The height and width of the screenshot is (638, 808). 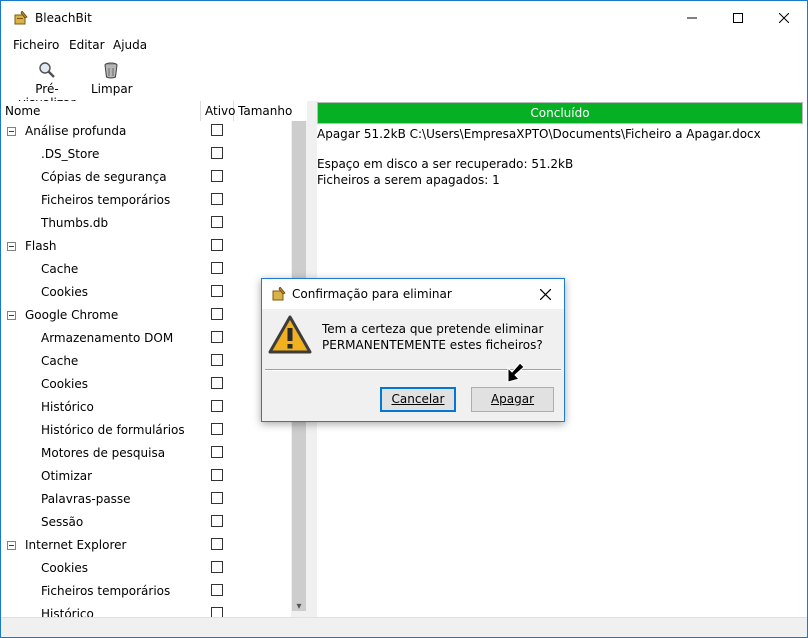 I want to click on dialog-close-button, so click(x=545, y=294).